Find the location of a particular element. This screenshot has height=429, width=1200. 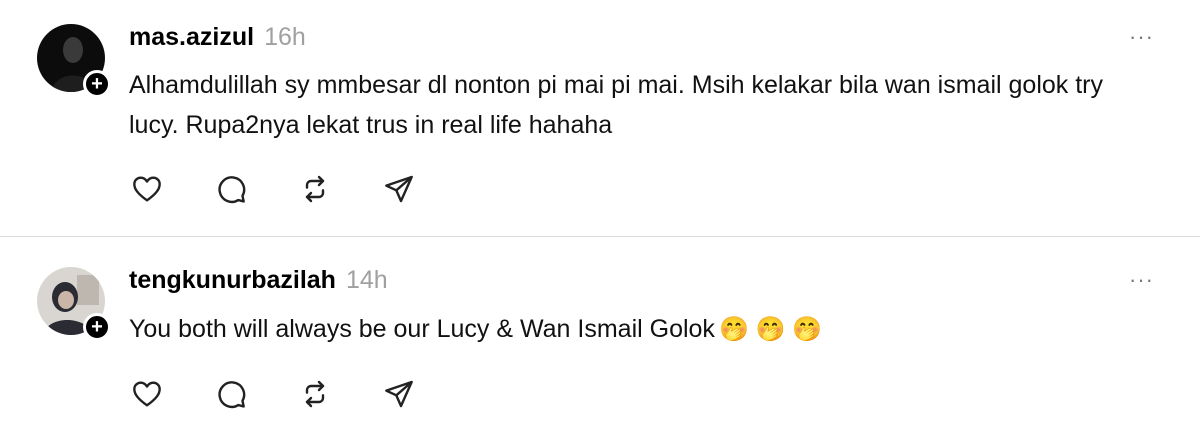

comment-header: tengkunurbazilah 14h is located at coordinates (258, 280).